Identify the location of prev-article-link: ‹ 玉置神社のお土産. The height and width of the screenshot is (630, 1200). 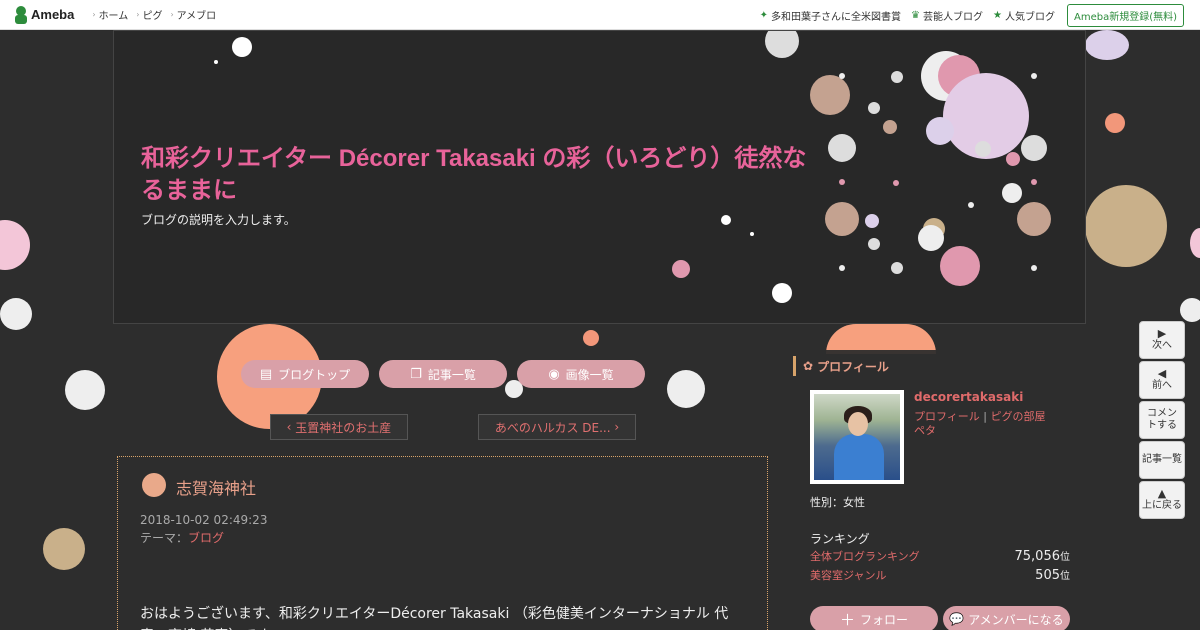
(339, 427).